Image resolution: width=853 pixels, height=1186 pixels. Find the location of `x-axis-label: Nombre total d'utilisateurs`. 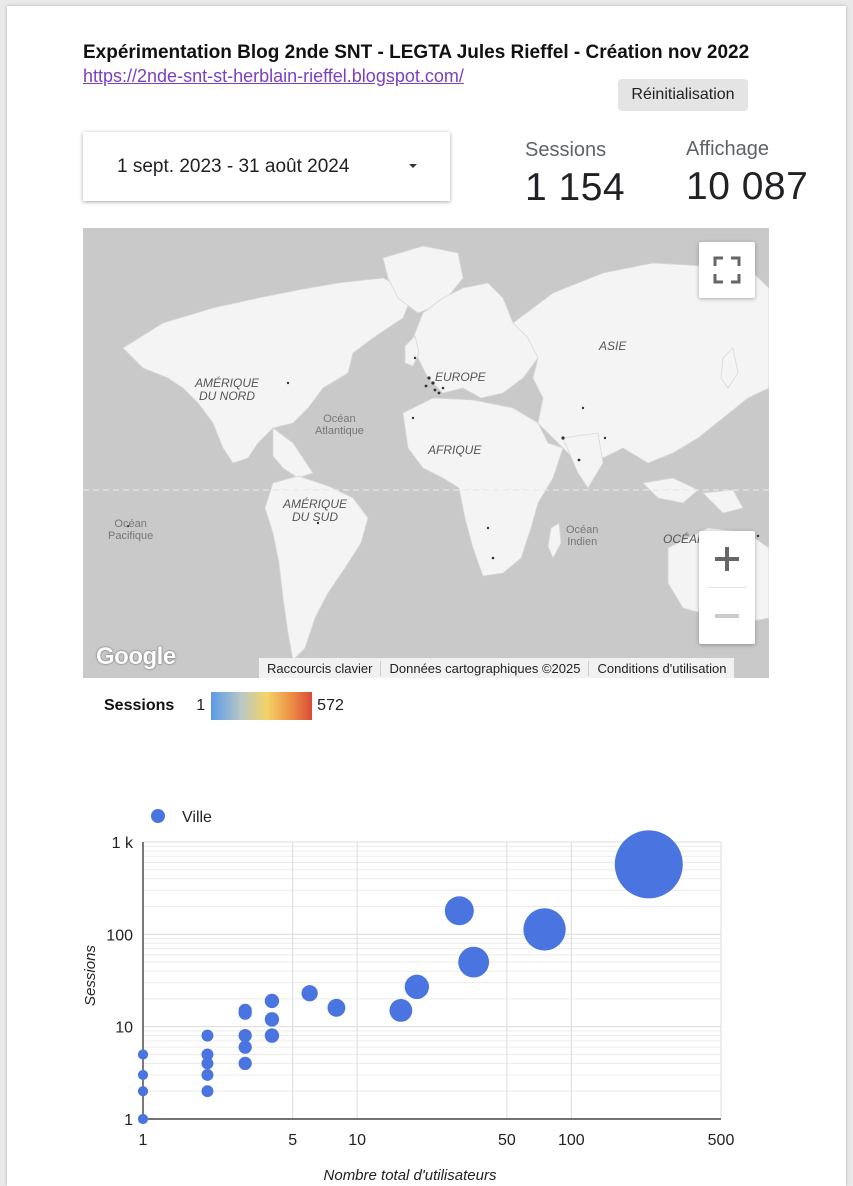

x-axis-label: Nombre total d'utilisateurs is located at coordinates (410, 1175).